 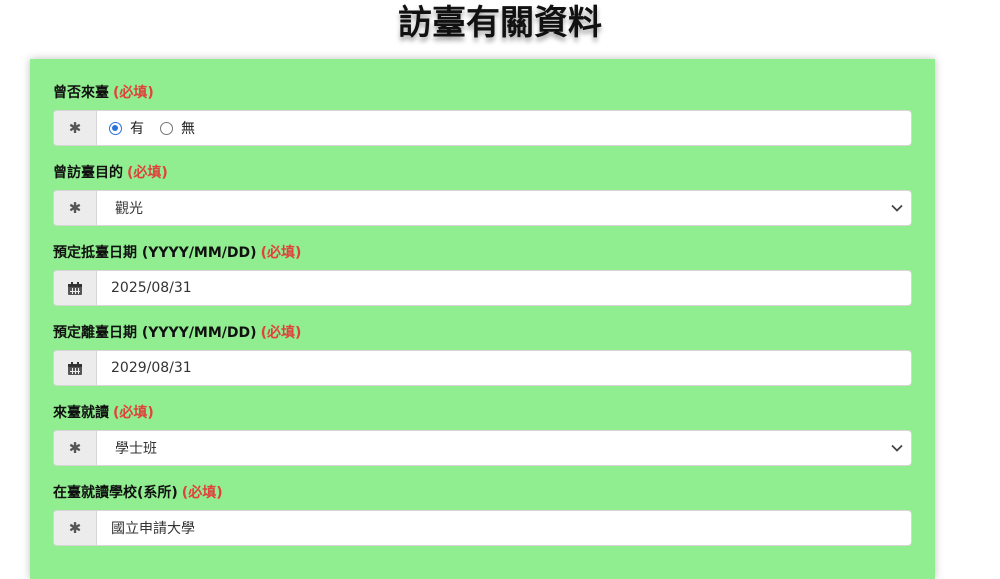 I want to click on school-value: 國立申請大學, so click(x=504, y=528).